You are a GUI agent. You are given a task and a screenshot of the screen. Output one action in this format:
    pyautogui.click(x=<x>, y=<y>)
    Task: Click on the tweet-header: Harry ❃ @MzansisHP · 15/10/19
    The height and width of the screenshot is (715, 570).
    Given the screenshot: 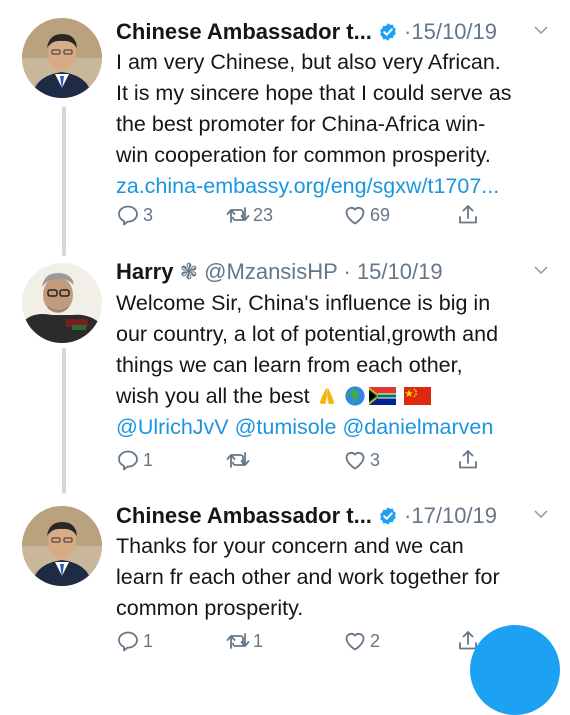 What is the action you would take?
    pyautogui.click(x=333, y=272)
    